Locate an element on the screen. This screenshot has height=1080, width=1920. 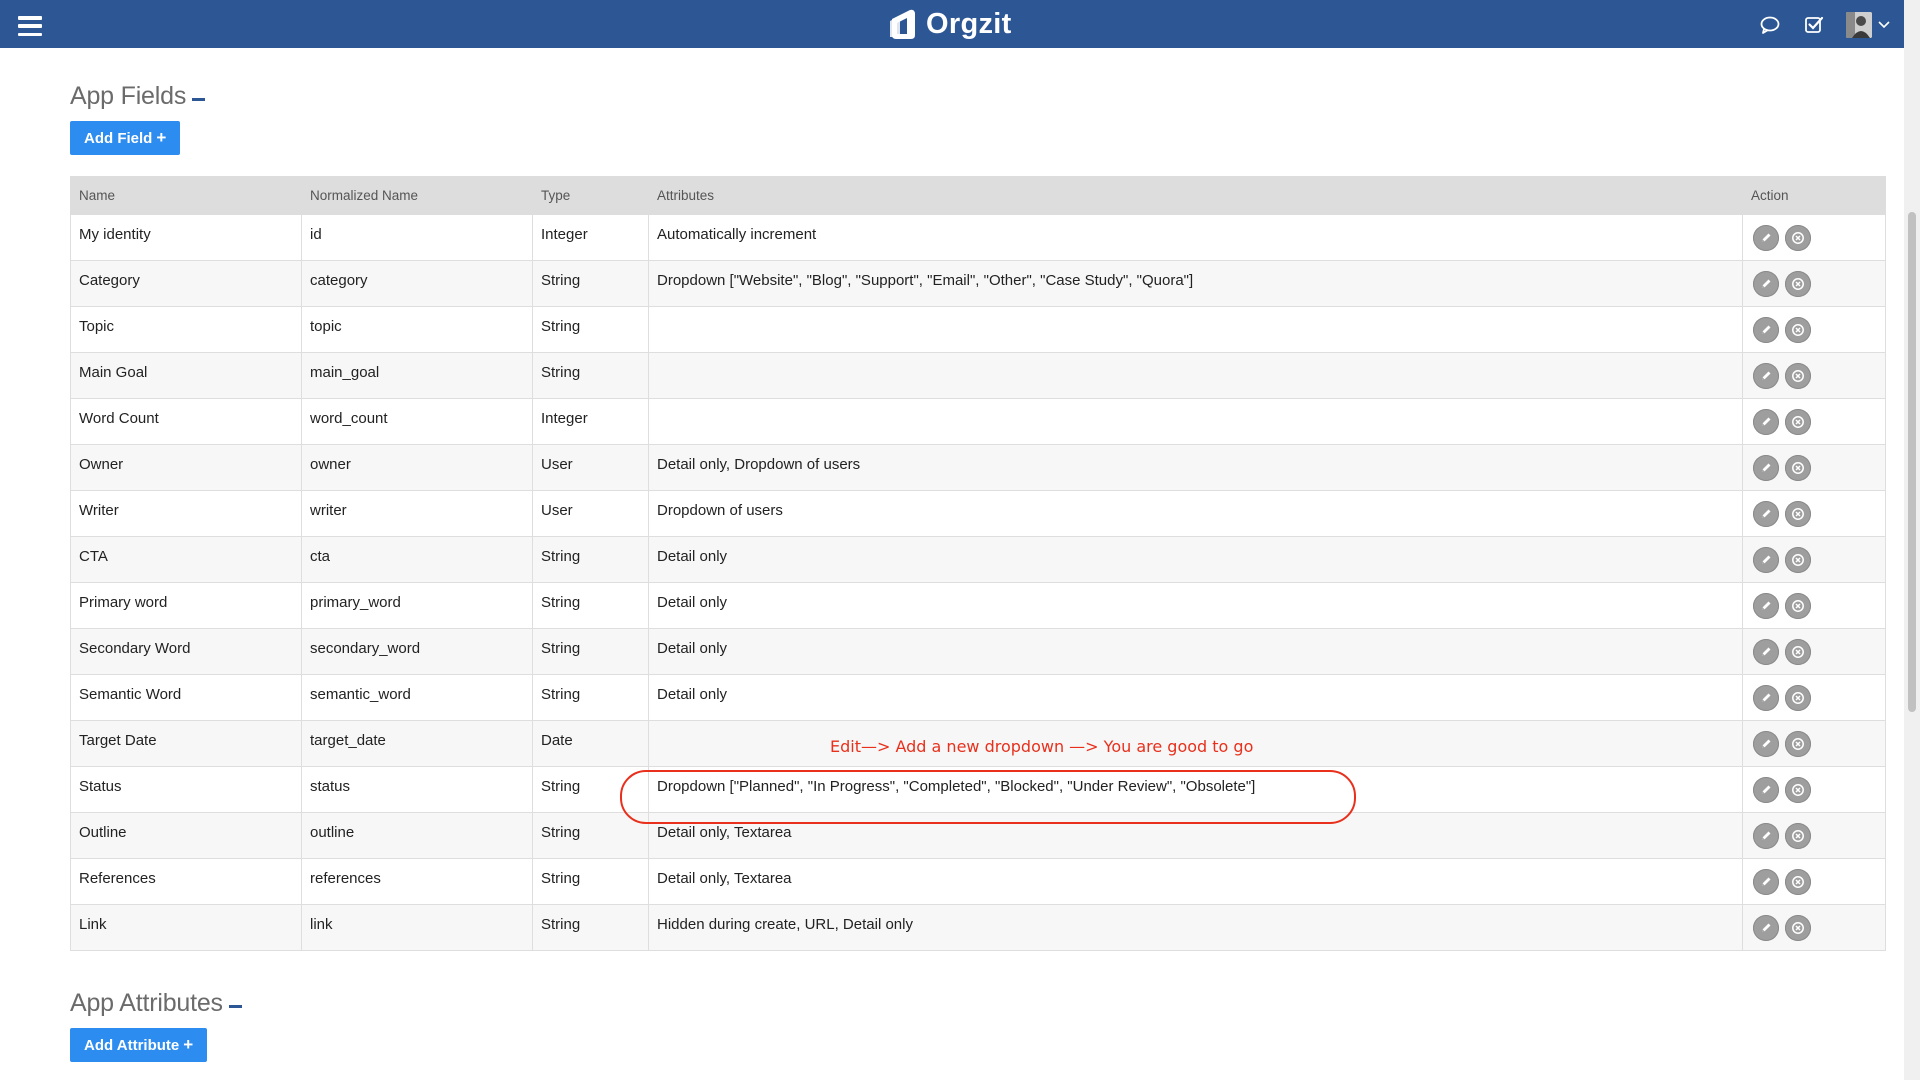
column-header-name: Name is located at coordinates (186, 195).